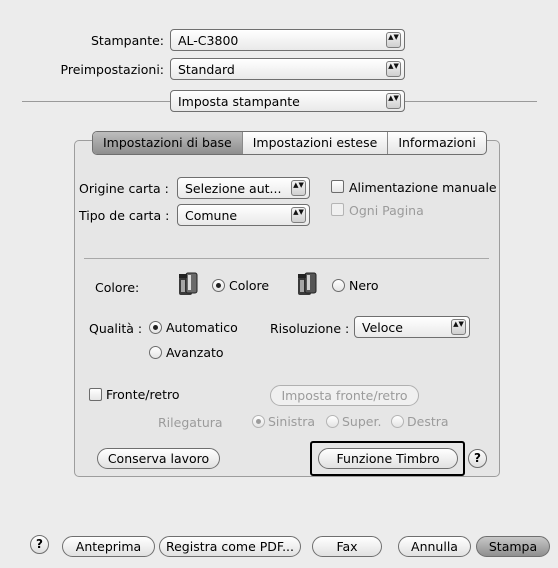  Describe the element at coordinates (364, 285) in the screenshot. I see `black-option-label: Nero` at that location.